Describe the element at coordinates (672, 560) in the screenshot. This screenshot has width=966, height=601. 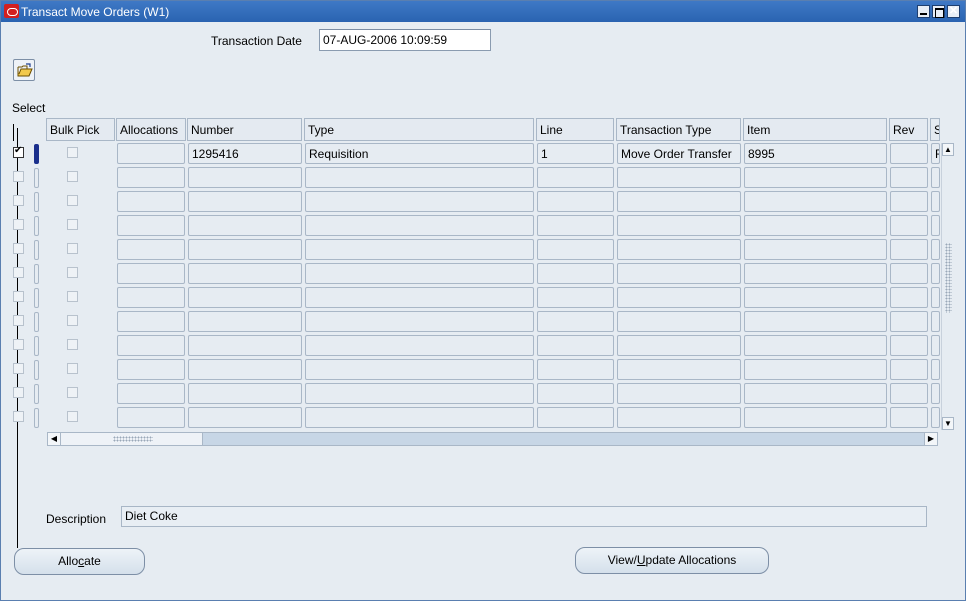
I see `view-update-allocations-button: View/Update Allocations` at that location.